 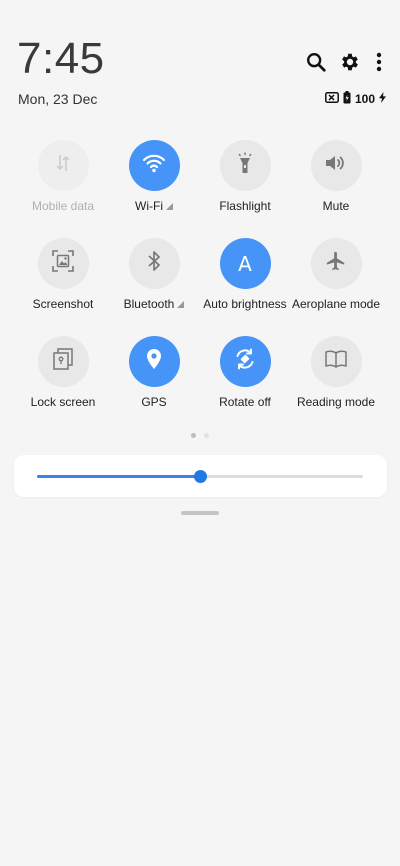 I want to click on clock: 7:45, so click(x=61, y=58).